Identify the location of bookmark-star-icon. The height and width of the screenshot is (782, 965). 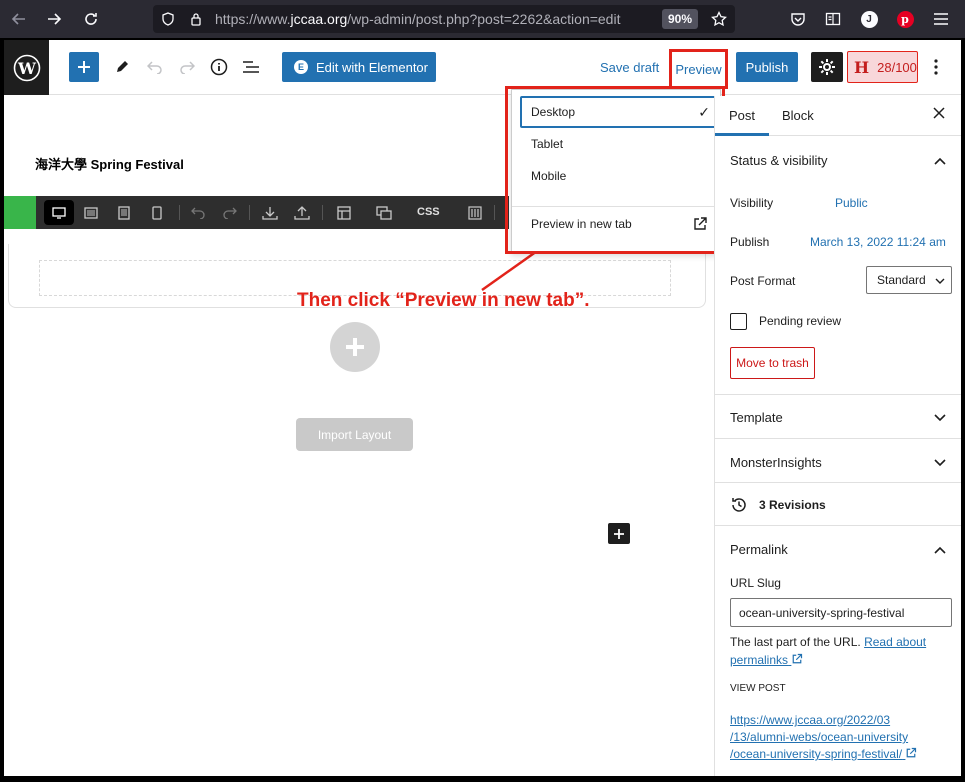
(719, 19).